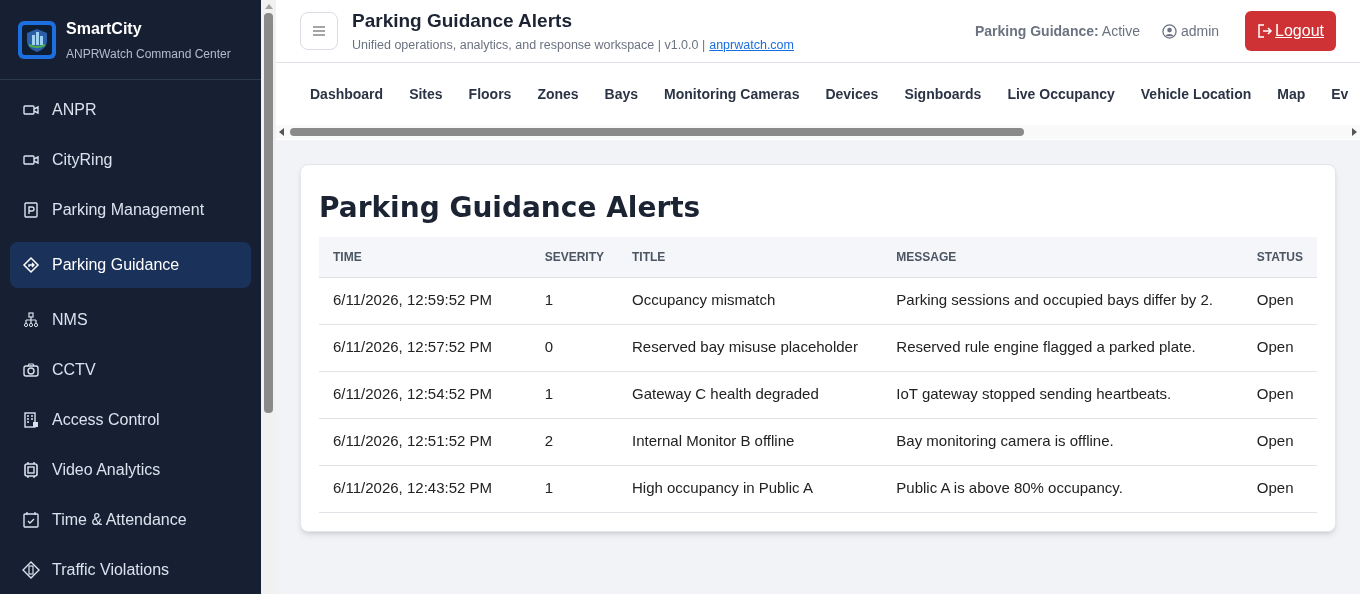 The image size is (1360, 594). I want to click on table-cell: Parking sessions and occupied bays differ by 2., so click(1062, 300).